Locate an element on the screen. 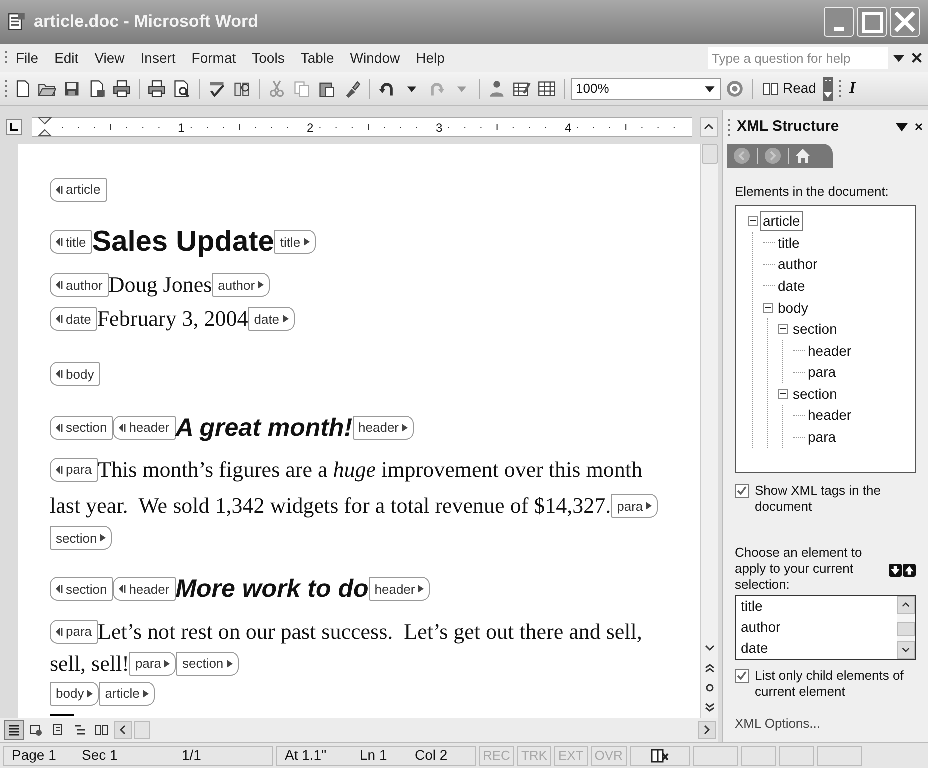  close-button is located at coordinates (905, 22).